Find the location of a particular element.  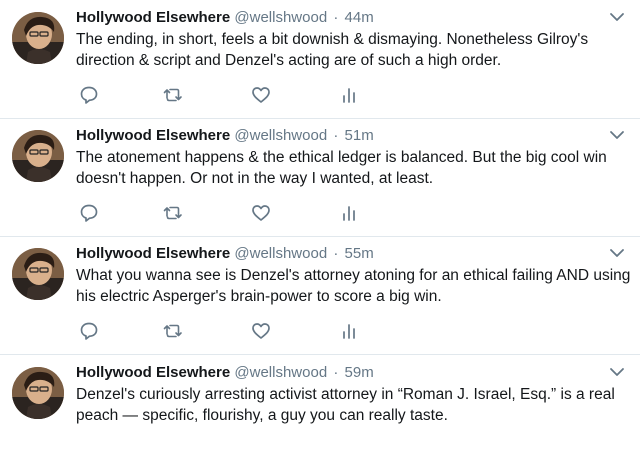

tweet-header: Hollywood Elsewhere @wellshwood · 51m is located at coordinates (225, 136).